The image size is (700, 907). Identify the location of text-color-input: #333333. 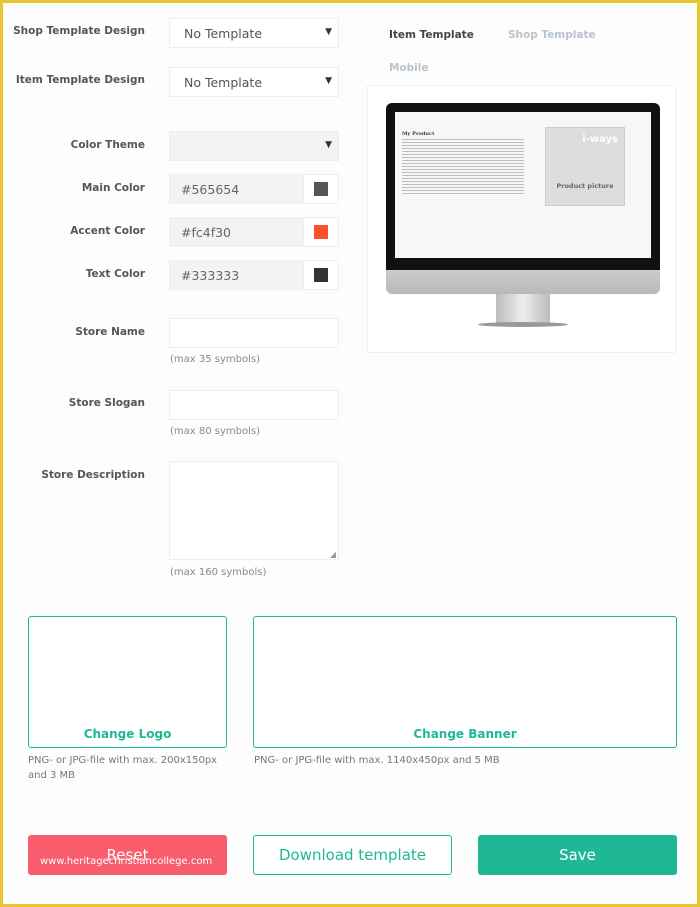
(254, 275).